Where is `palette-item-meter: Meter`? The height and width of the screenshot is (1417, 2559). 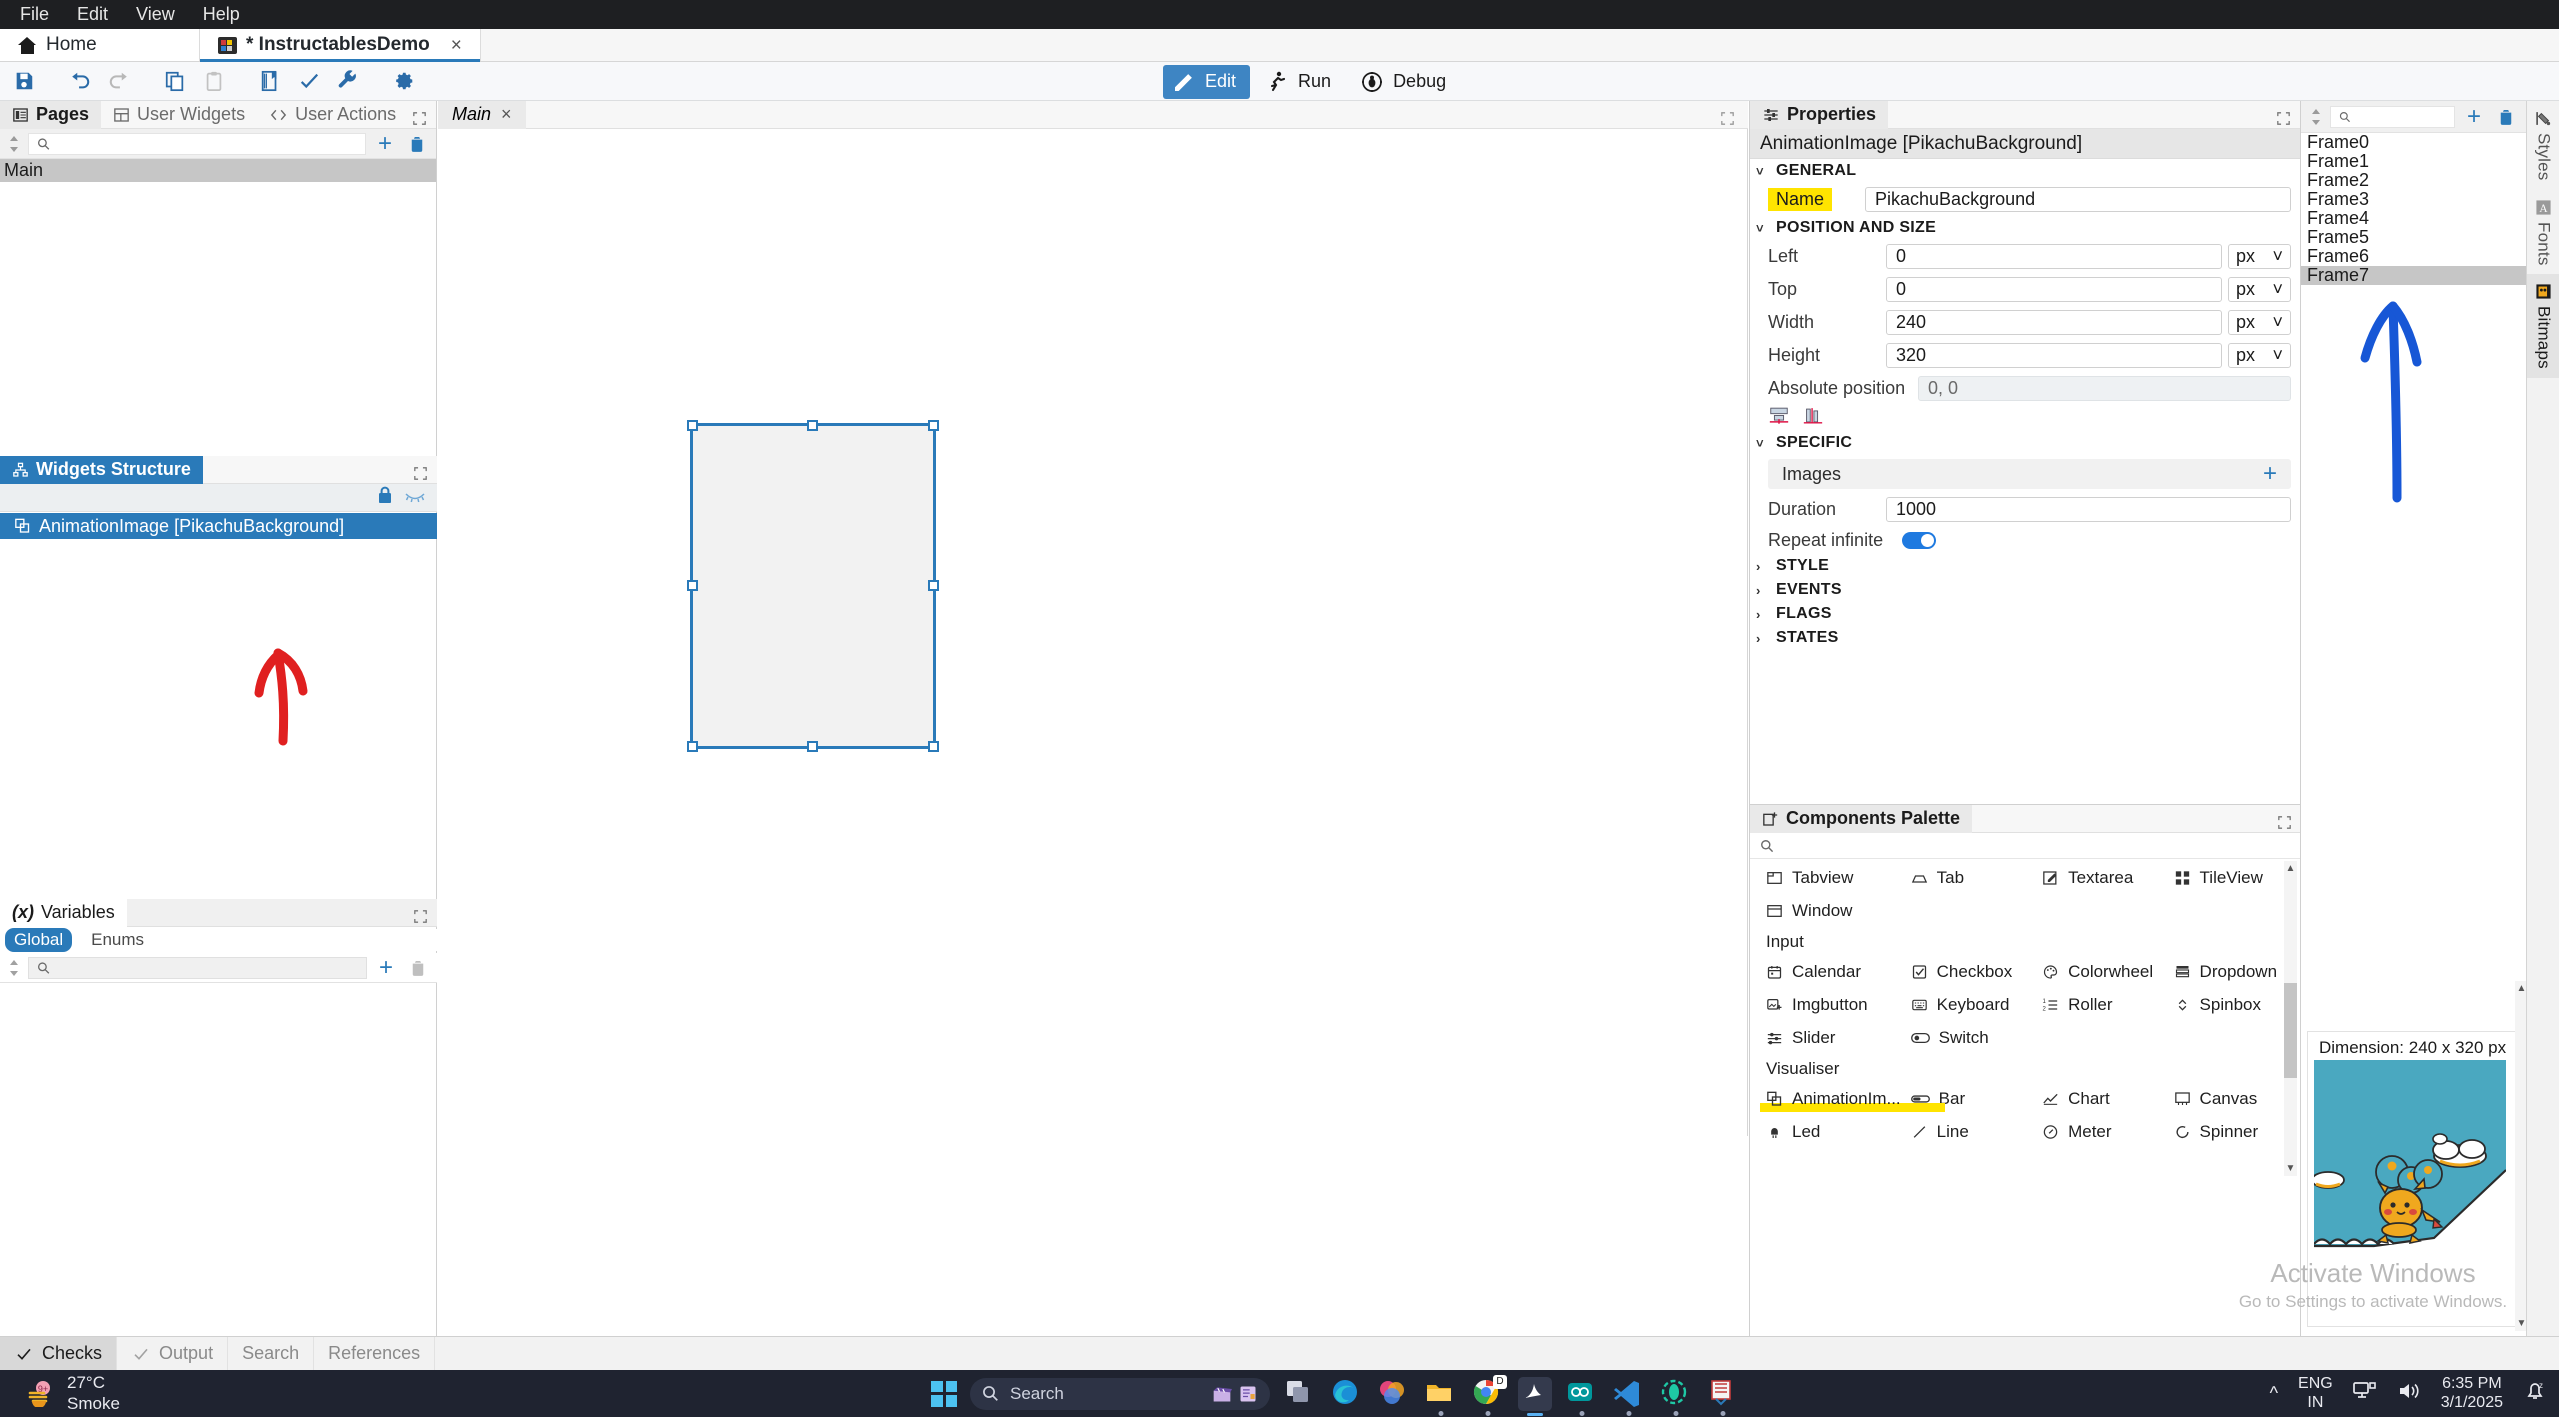 palette-item-meter: Meter is located at coordinates (2097, 1131).